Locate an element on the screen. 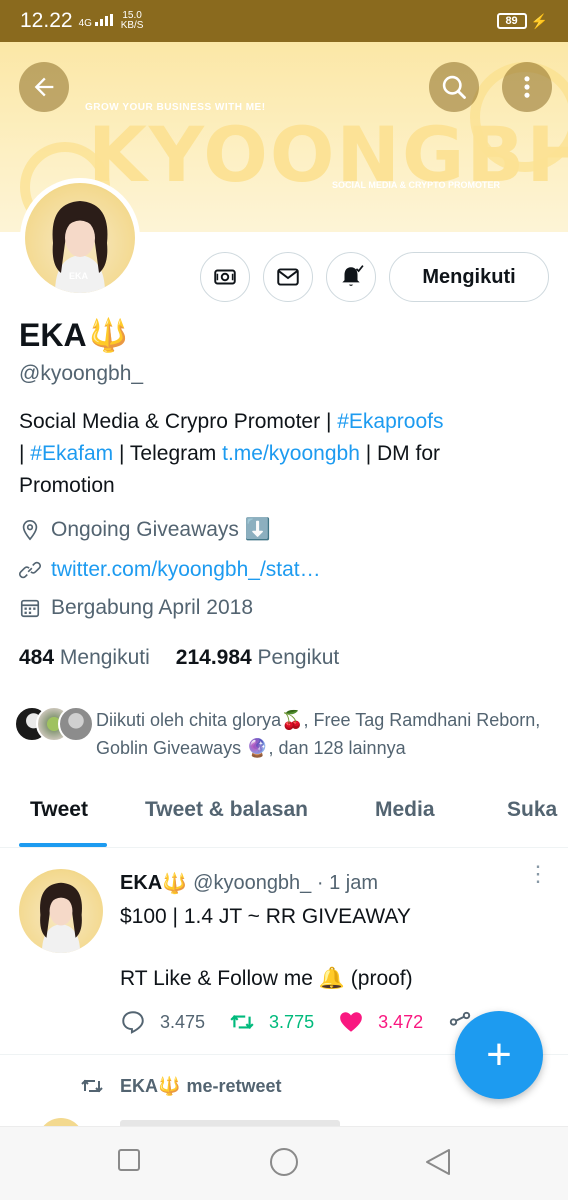 The height and width of the screenshot is (1200, 568). retweet-button: 3.775 is located at coordinates (271, 1022).